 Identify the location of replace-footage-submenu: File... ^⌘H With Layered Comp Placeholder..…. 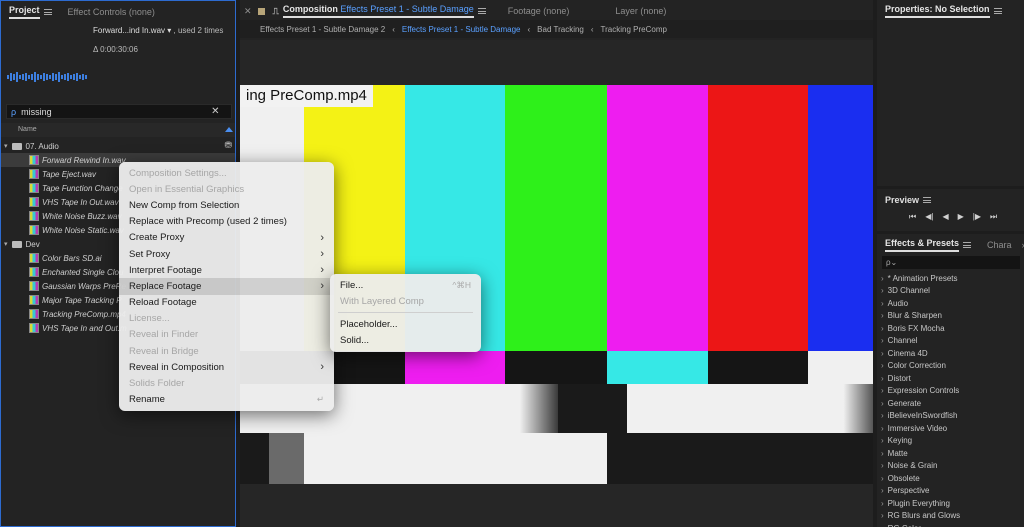
(405, 313).